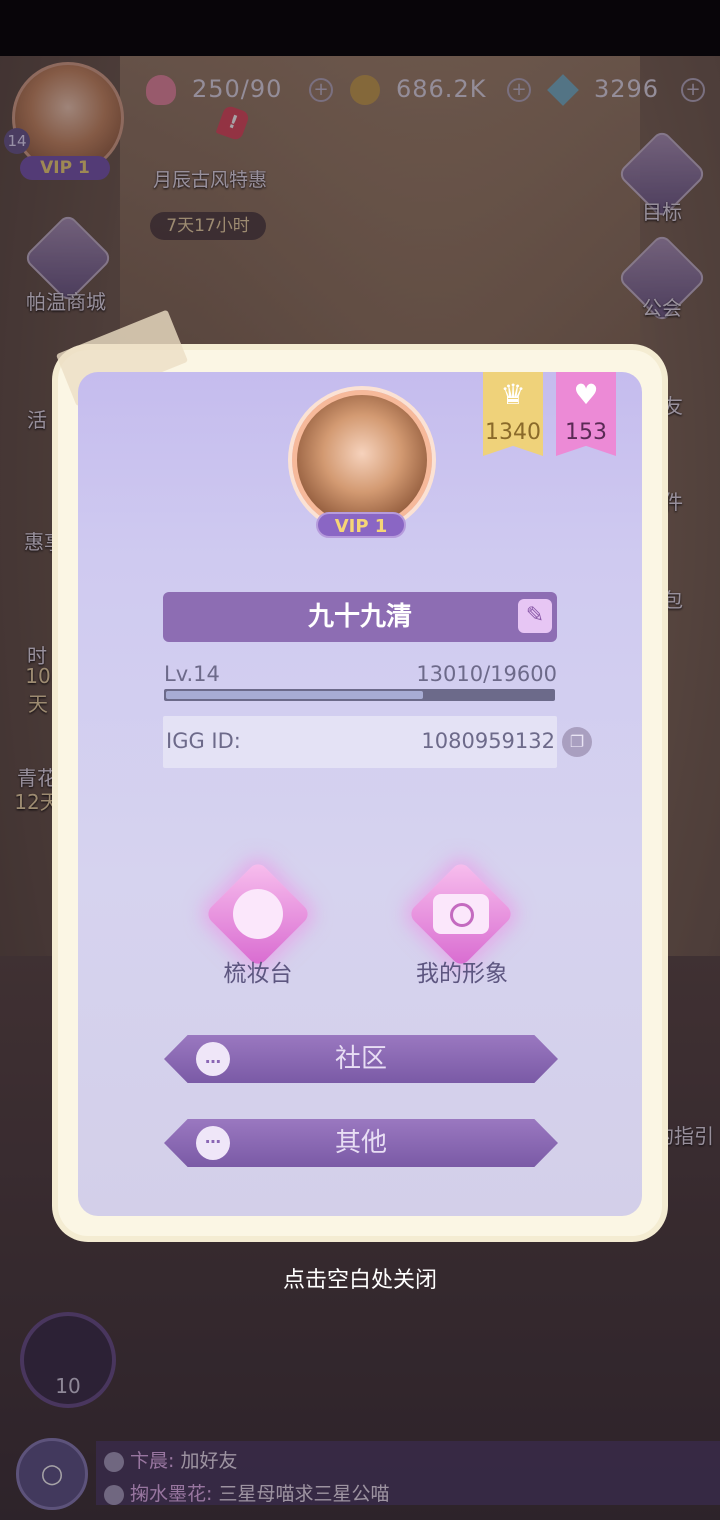 The width and height of the screenshot is (720, 1520). What do you see at coordinates (360, 617) in the screenshot?
I see `player-name: 九十九清` at bounding box center [360, 617].